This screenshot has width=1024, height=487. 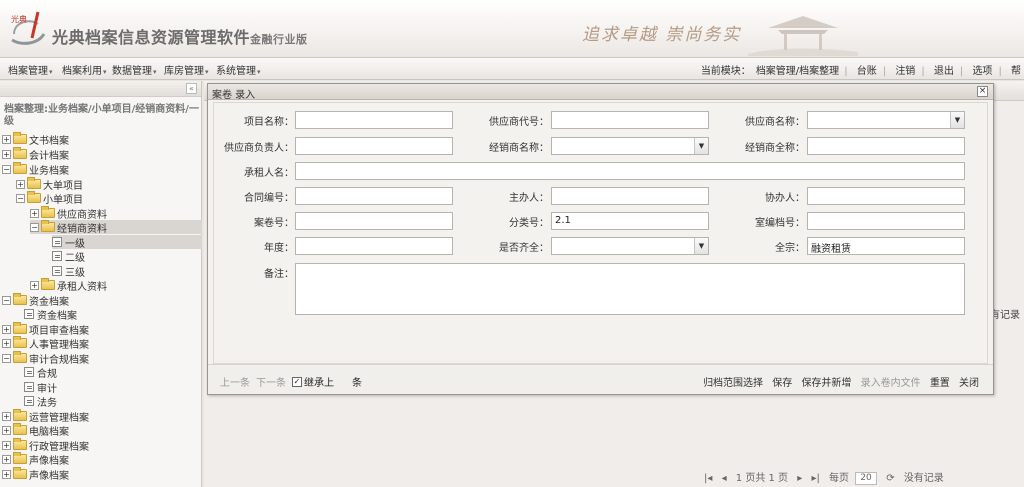 I want to click on menu-system-mgmt: 系统管理▾, so click(x=238, y=69).